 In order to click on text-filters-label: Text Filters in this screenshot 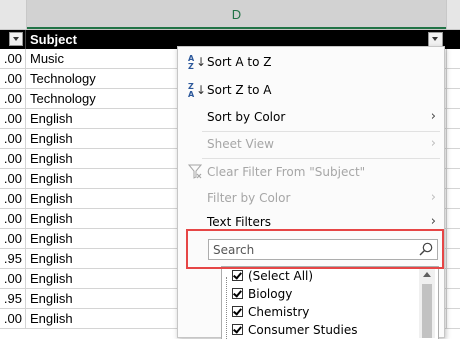, I will do `click(239, 222)`.